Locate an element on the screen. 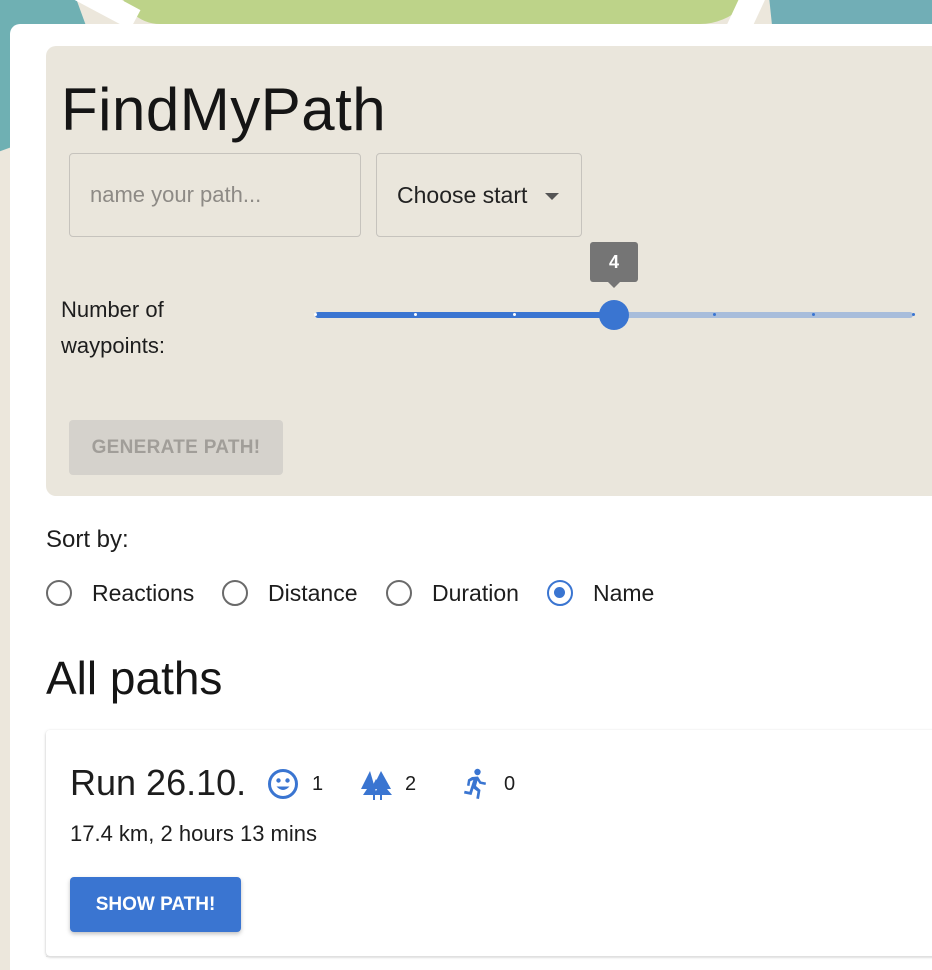 The height and width of the screenshot is (970, 932). sort-option-duration: Duration is located at coordinates (452, 593).